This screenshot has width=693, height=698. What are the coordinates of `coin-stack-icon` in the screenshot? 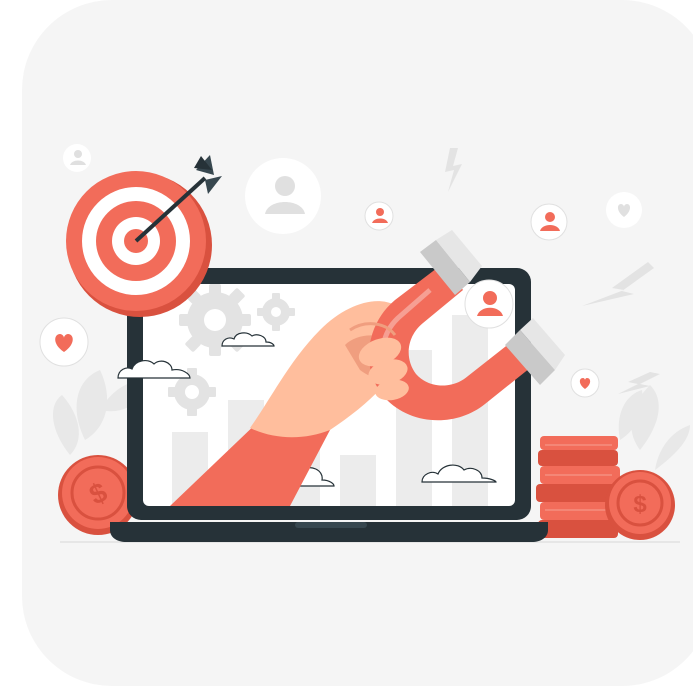 It's located at (578, 487).